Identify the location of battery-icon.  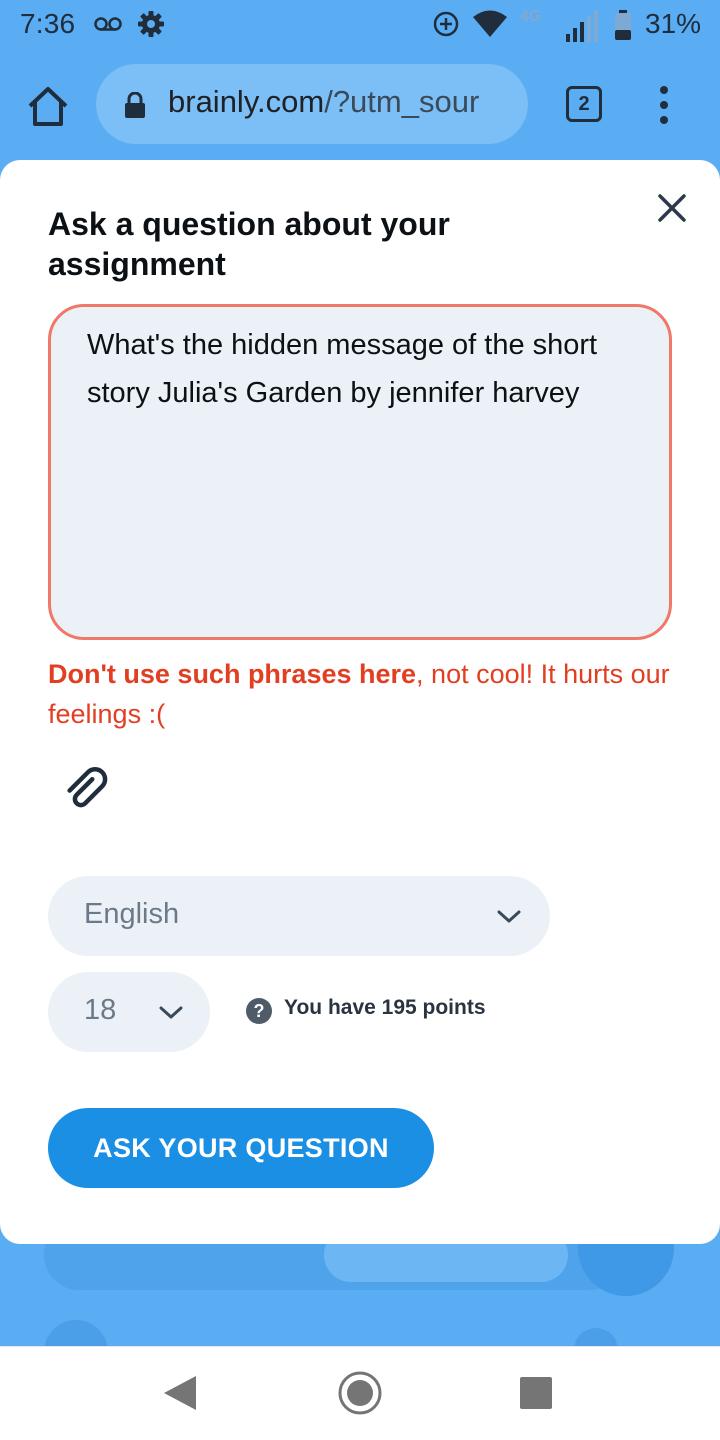
(623, 25).